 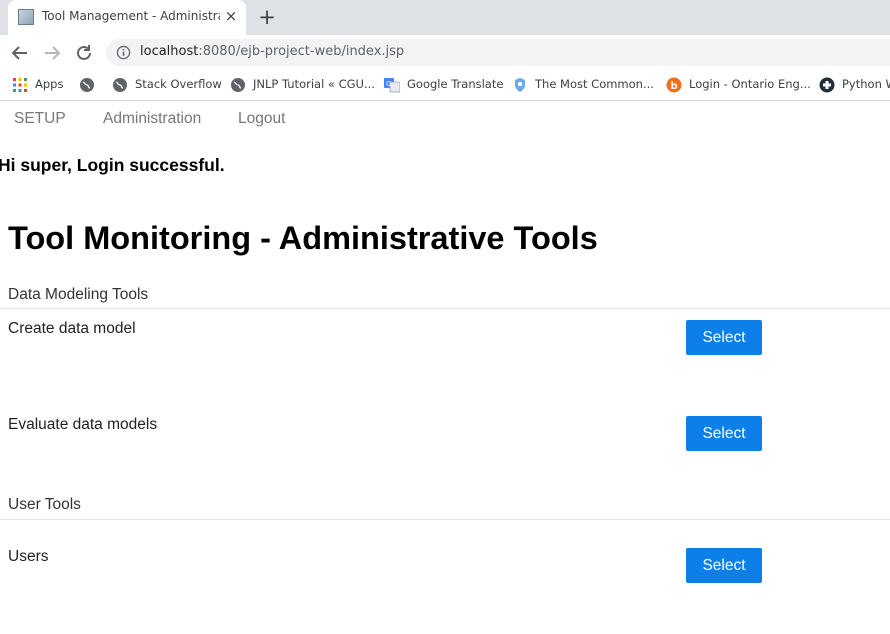 What do you see at coordinates (131, 16) in the screenshot?
I see `tab-title: Tool Management - Administrati` at bounding box center [131, 16].